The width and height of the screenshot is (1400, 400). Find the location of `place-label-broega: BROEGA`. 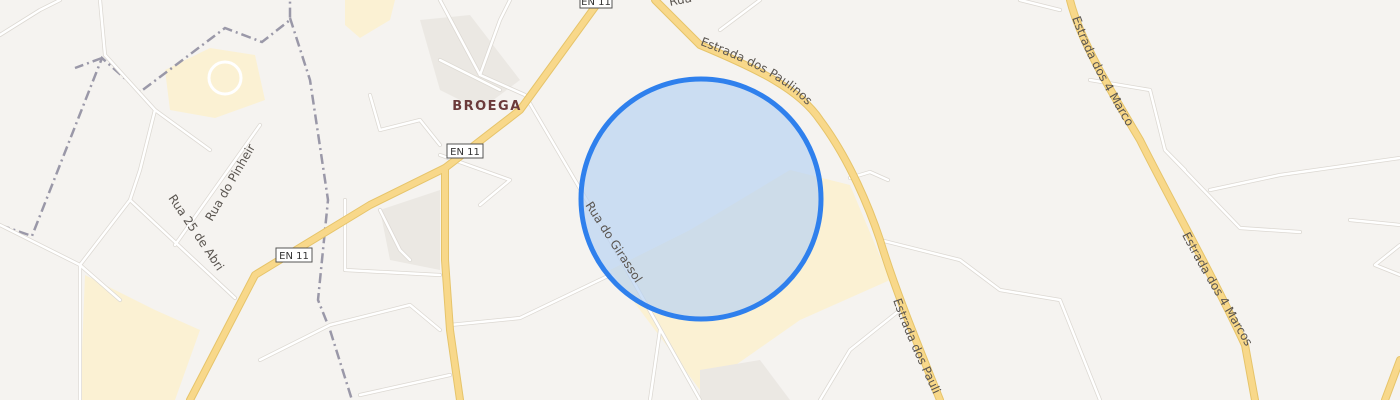

place-label-broega: BROEGA is located at coordinates (487, 106).